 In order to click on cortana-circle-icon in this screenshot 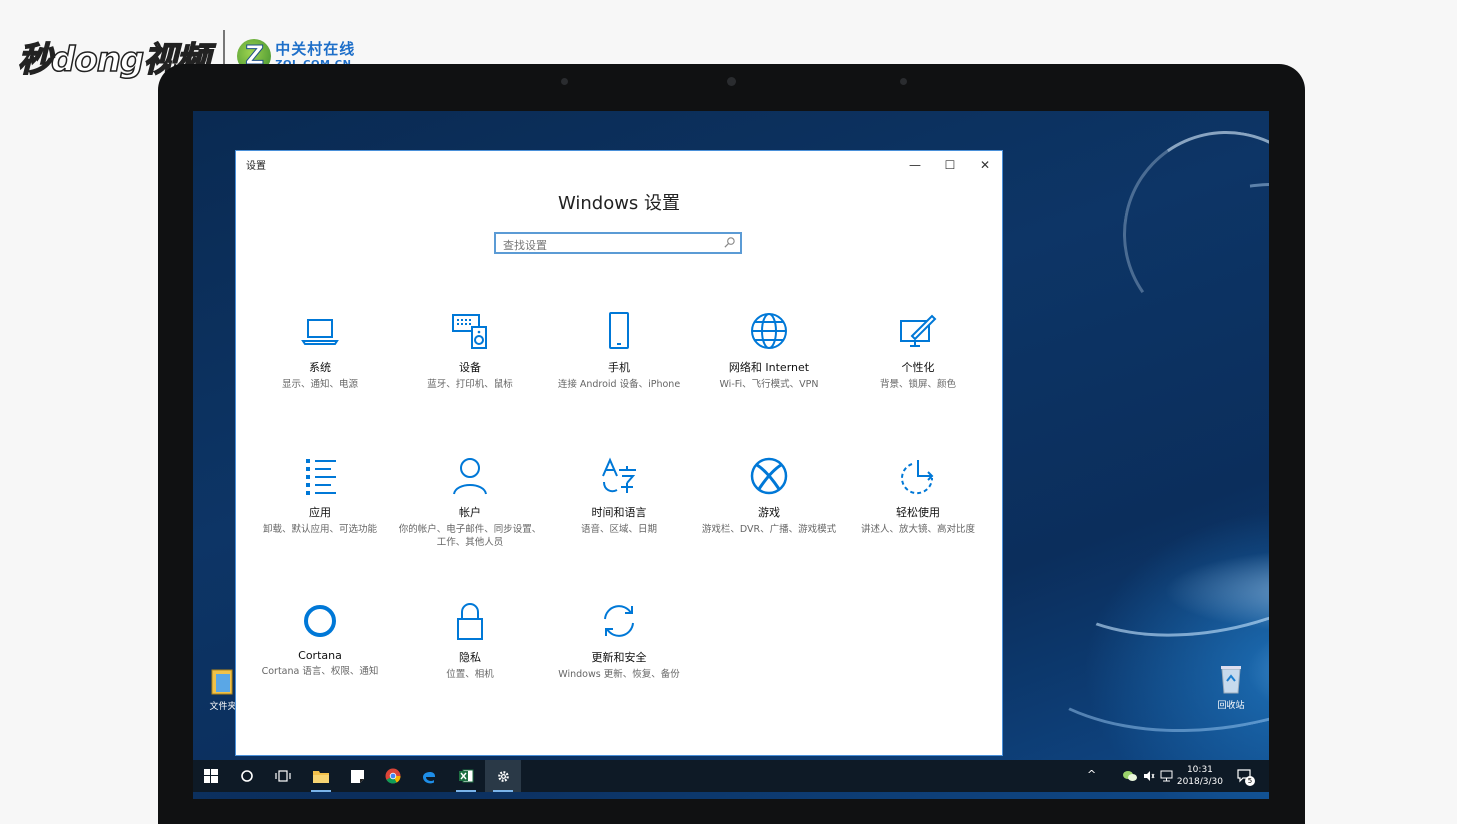, I will do `click(247, 776)`.